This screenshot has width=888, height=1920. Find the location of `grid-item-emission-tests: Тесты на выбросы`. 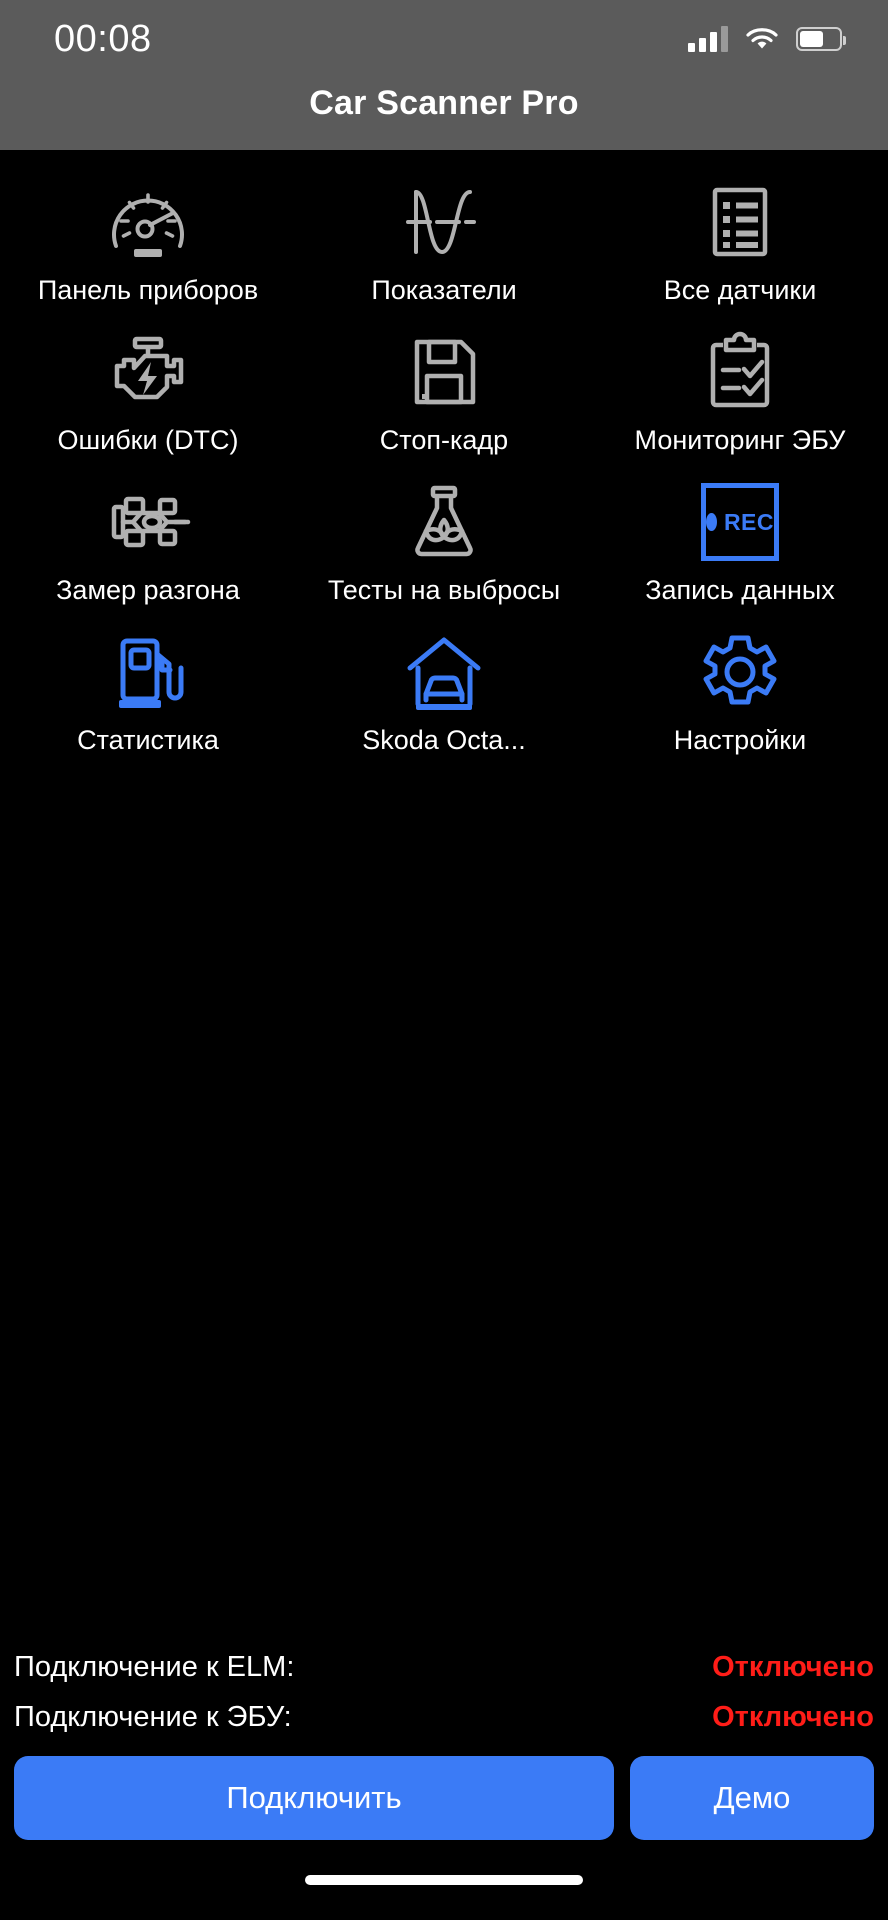

grid-item-emission-tests: Тесты на выбросы is located at coordinates (444, 543).